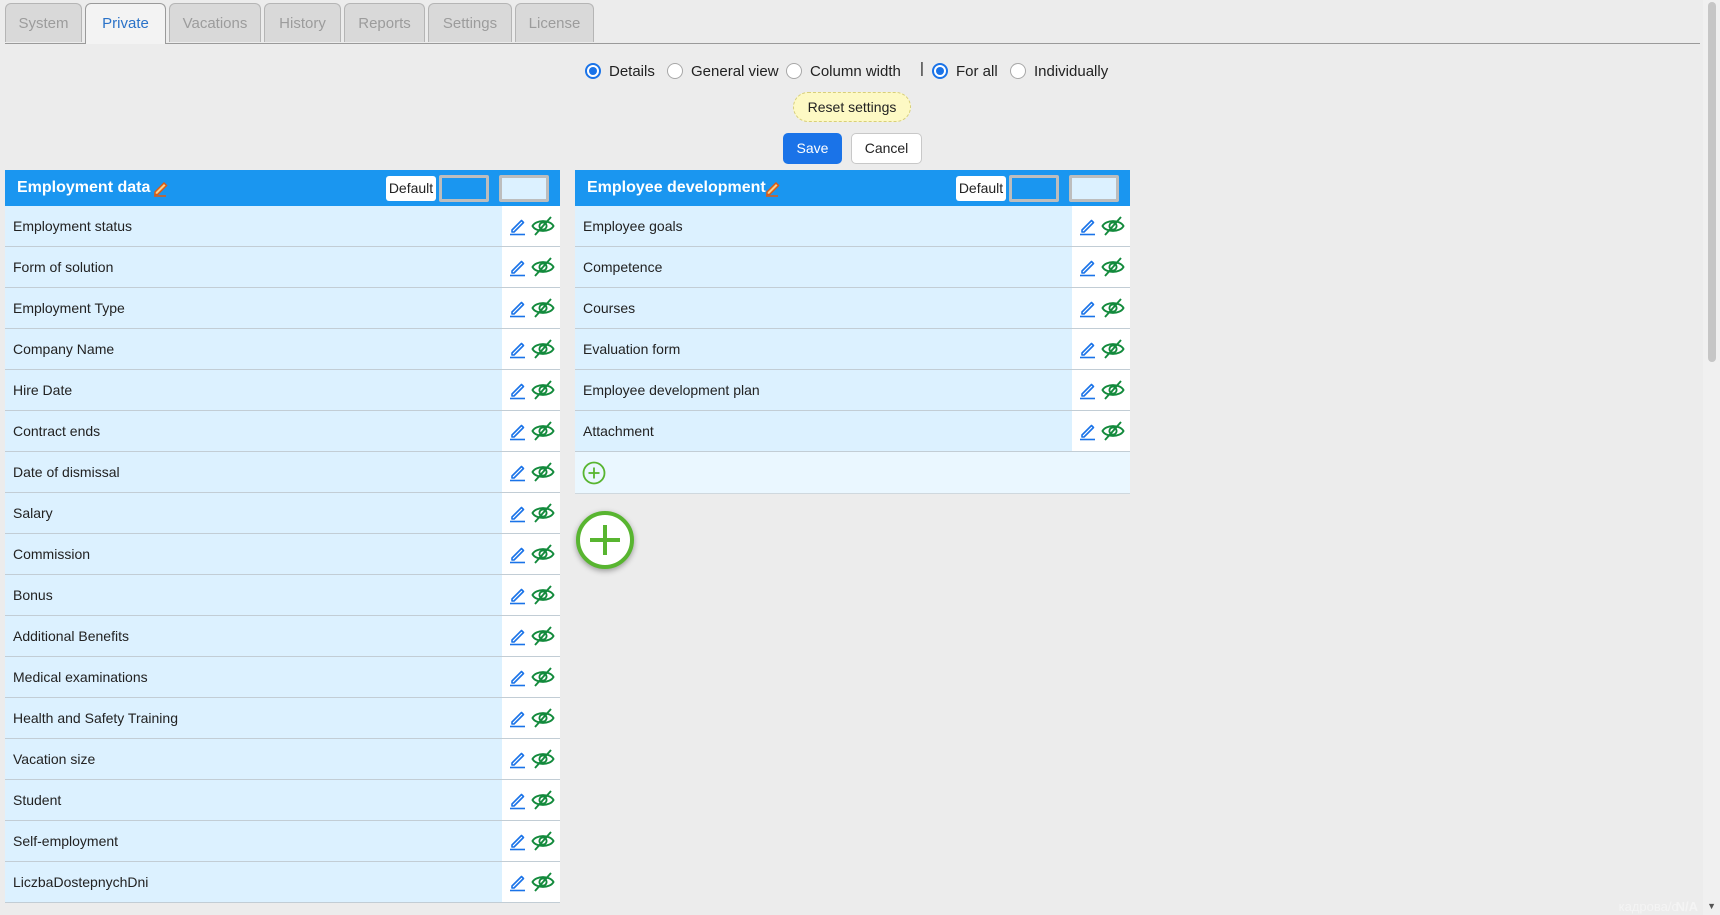 Image resolution: width=1720 pixels, height=915 pixels. Describe the element at coordinates (215, 22) in the screenshot. I see `tab-vacations: Vacations` at that location.